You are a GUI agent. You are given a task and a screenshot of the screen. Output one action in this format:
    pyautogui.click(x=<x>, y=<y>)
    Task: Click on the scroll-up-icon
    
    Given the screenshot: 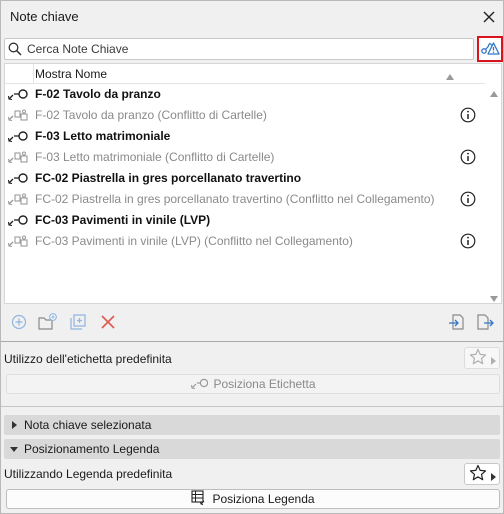 What is the action you would take?
    pyautogui.click(x=494, y=93)
    